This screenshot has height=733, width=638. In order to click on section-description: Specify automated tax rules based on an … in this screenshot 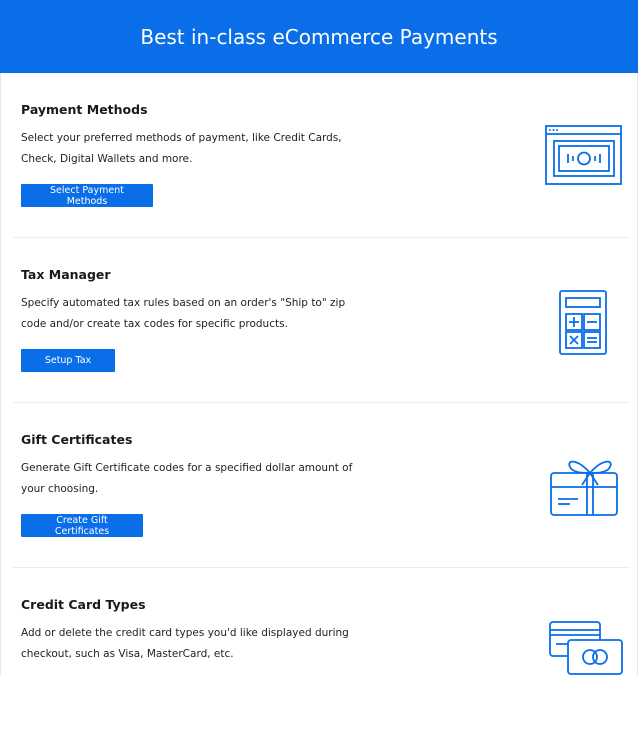, I will do `click(183, 313)`.